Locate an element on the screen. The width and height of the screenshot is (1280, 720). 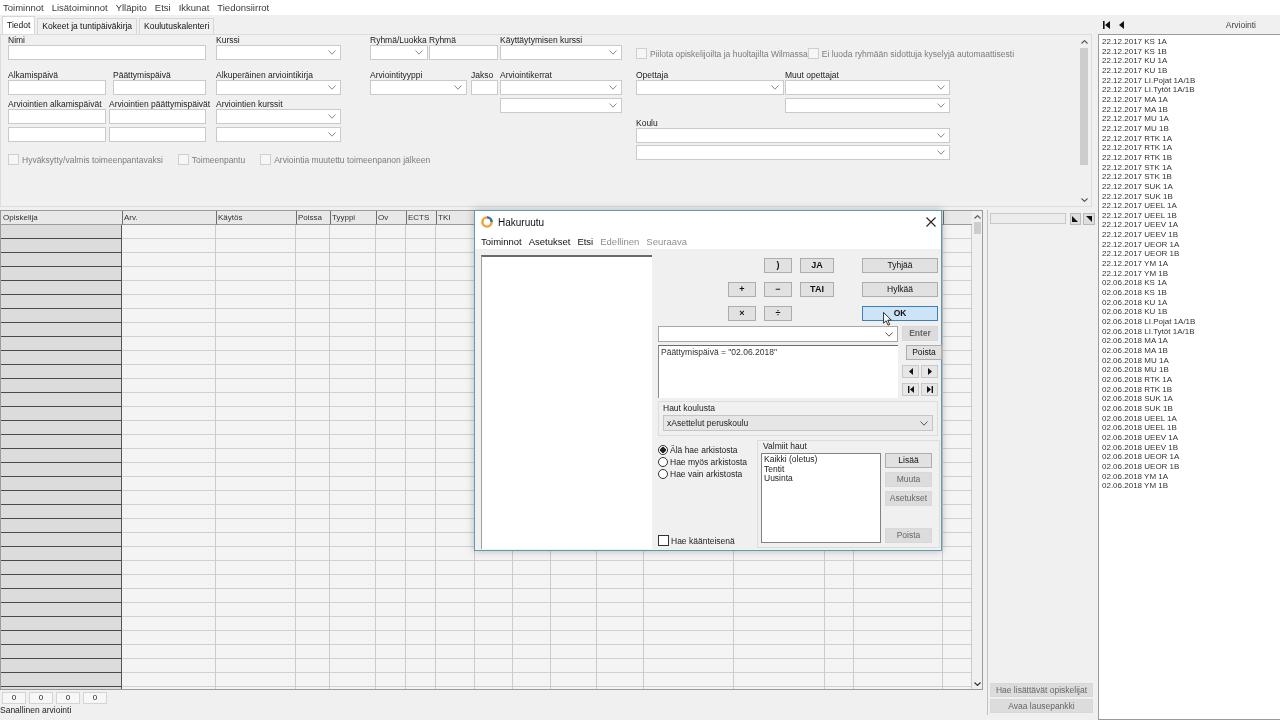
list-item: 02.06.2018 UEEL 1A is located at coordinates (1191, 418).